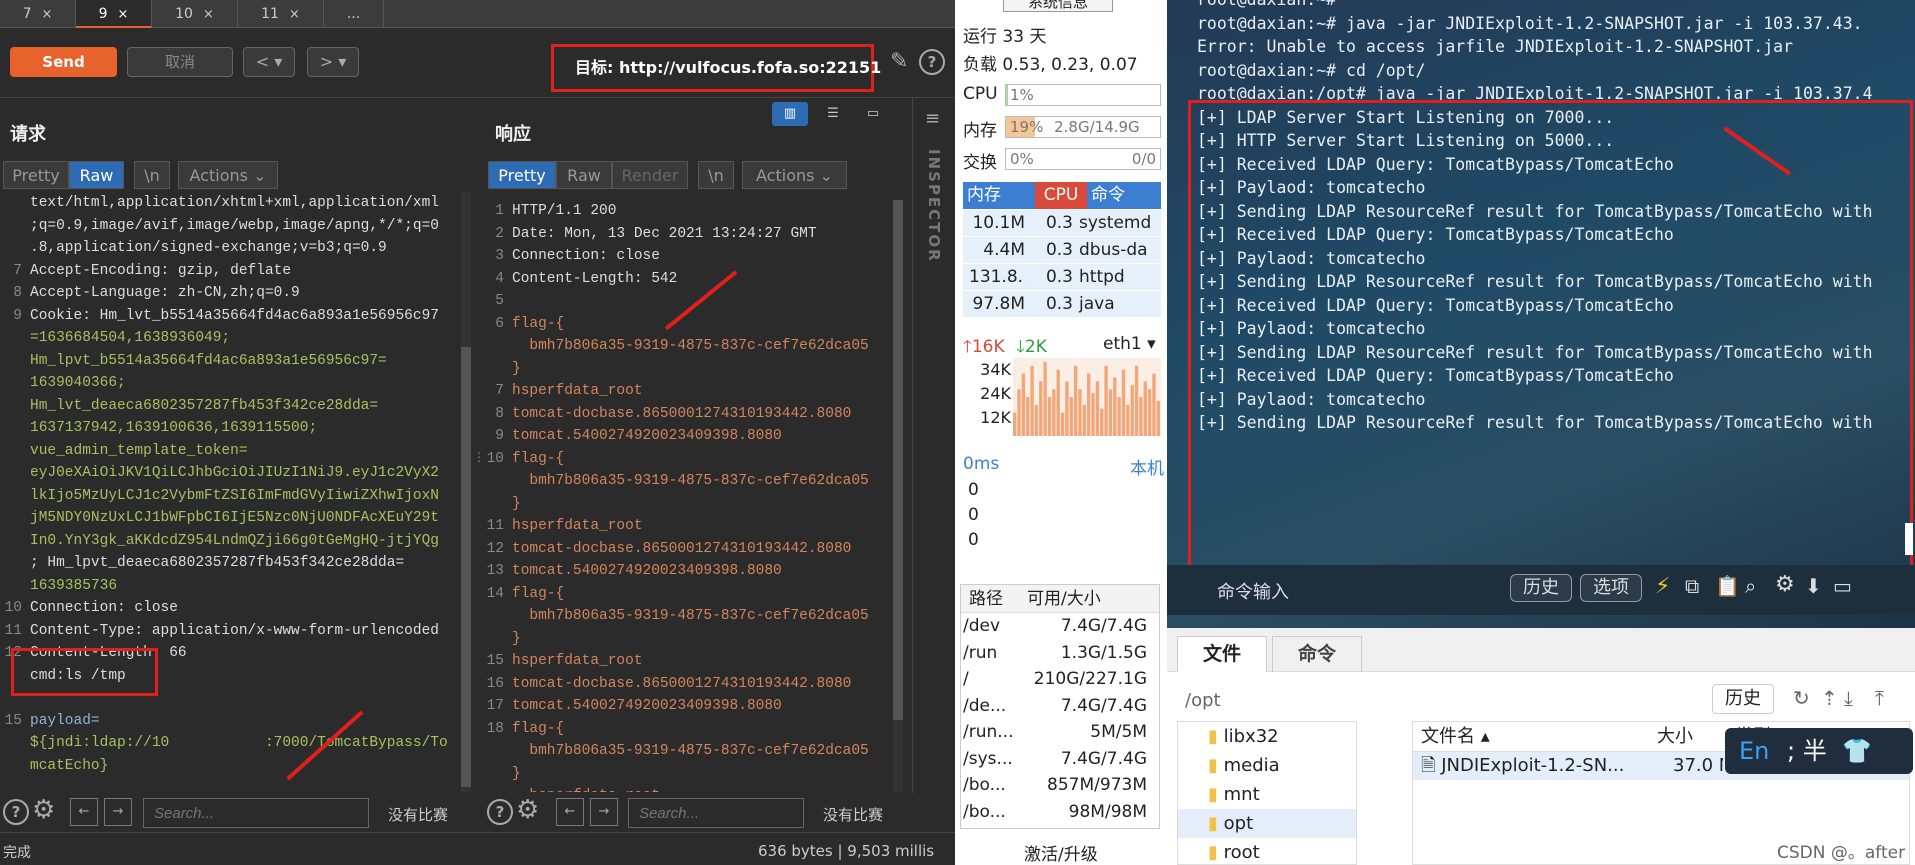 The height and width of the screenshot is (865, 1915). What do you see at coordinates (899, 61) in the screenshot?
I see `edit-pencil-icon: ✎` at bounding box center [899, 61].